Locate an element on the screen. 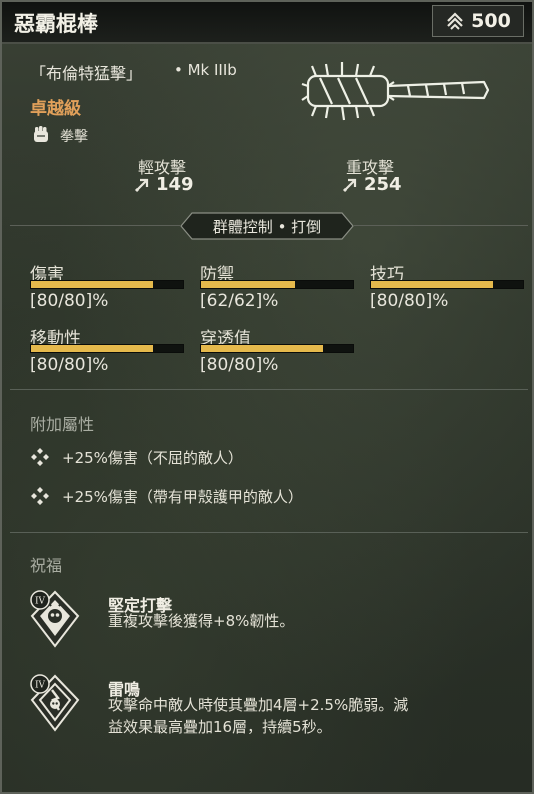 Image resolution: width=534 pixels, height=794 pixels. heavy-attack-value: 254 is located at coordinates (372, 184).